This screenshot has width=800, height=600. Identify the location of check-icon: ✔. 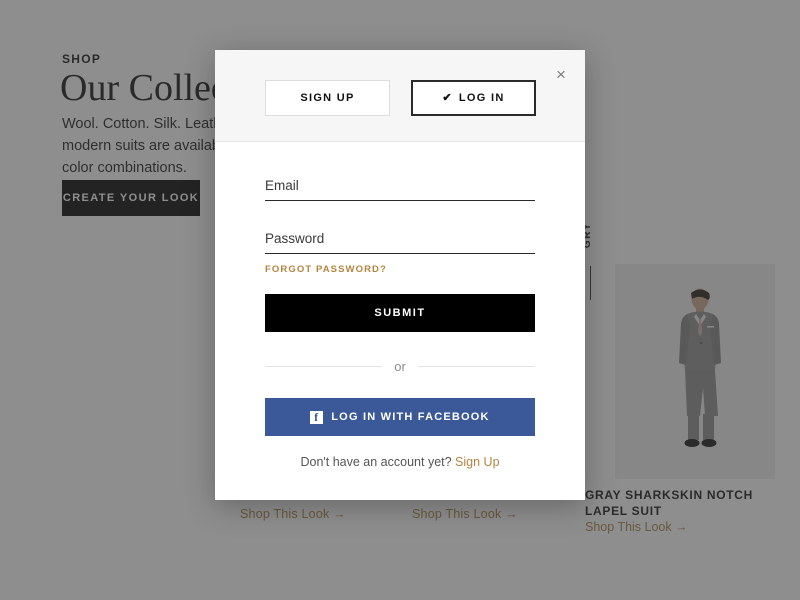
(447, 97).